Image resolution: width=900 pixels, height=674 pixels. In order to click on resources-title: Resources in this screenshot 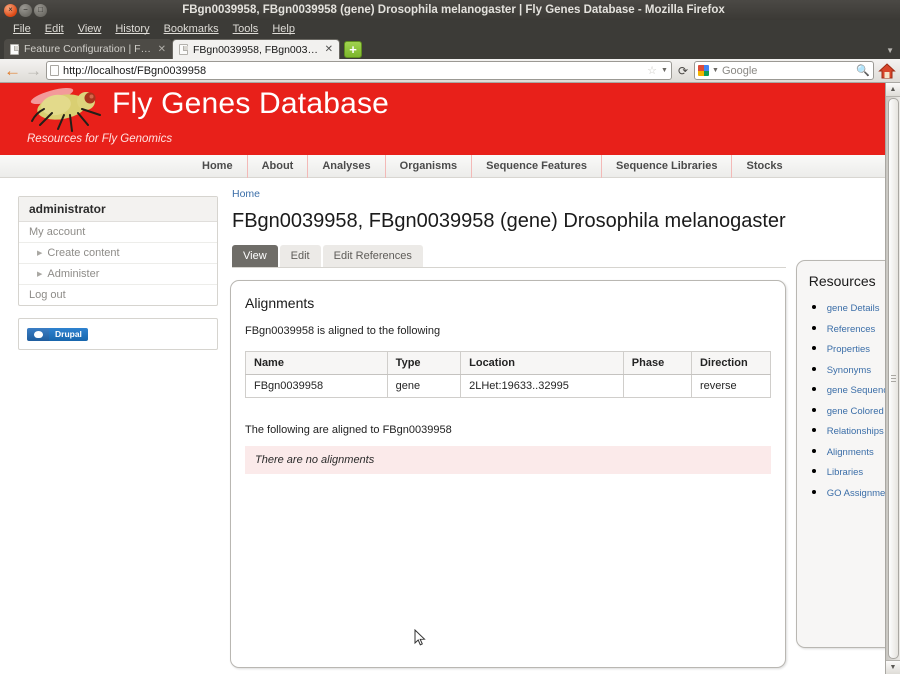, I will do `click(842, 281)`.